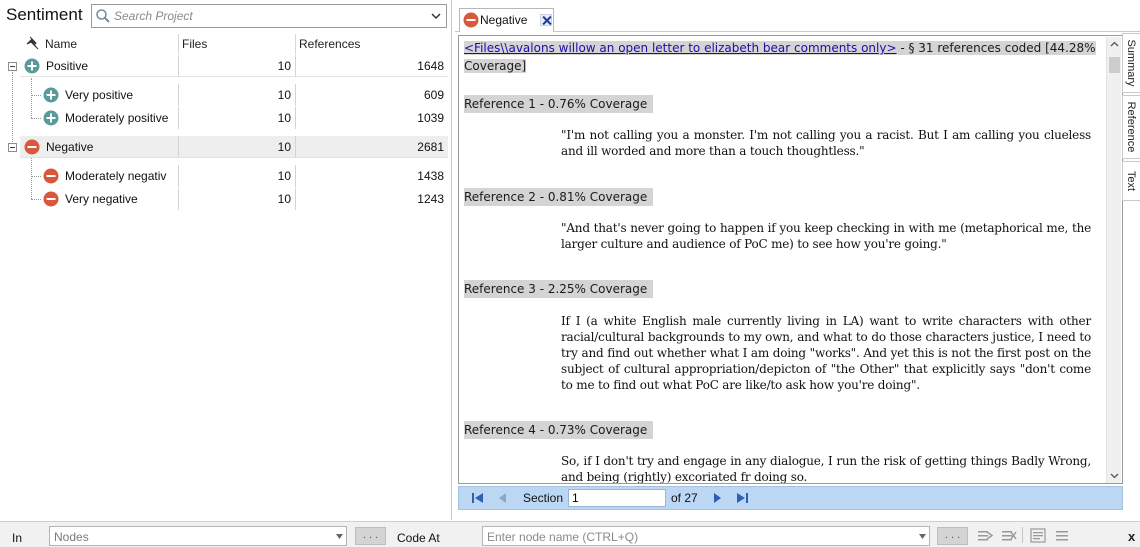  Describe the element at coordinates (194, 44) in the screenshot. I see `column-header-files: Files` at that location.